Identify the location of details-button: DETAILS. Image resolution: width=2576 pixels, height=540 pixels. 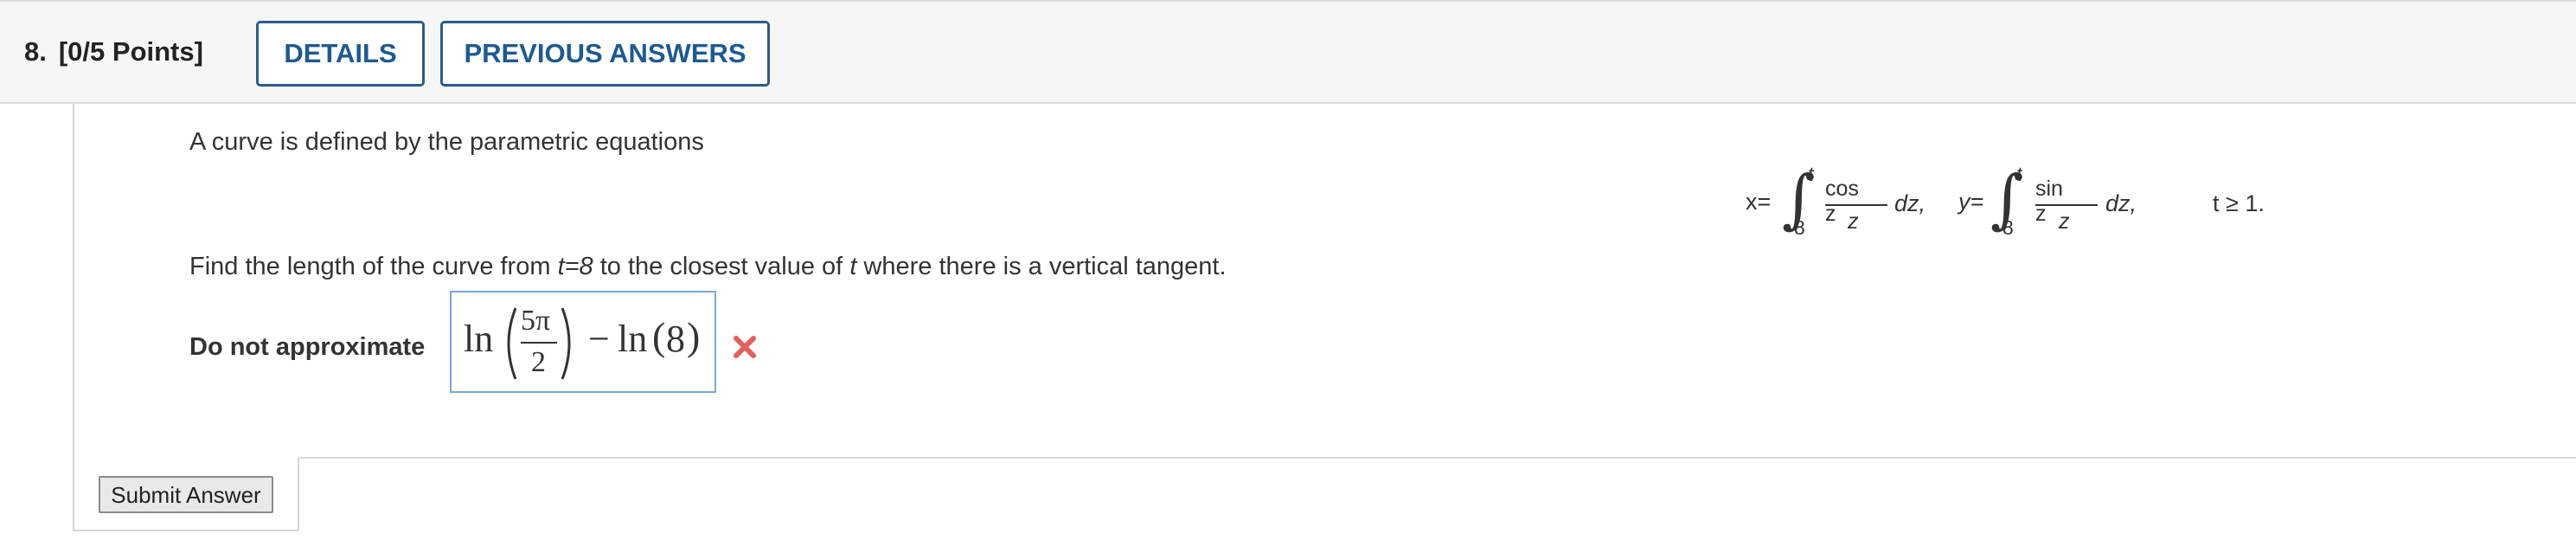
(340, 54).